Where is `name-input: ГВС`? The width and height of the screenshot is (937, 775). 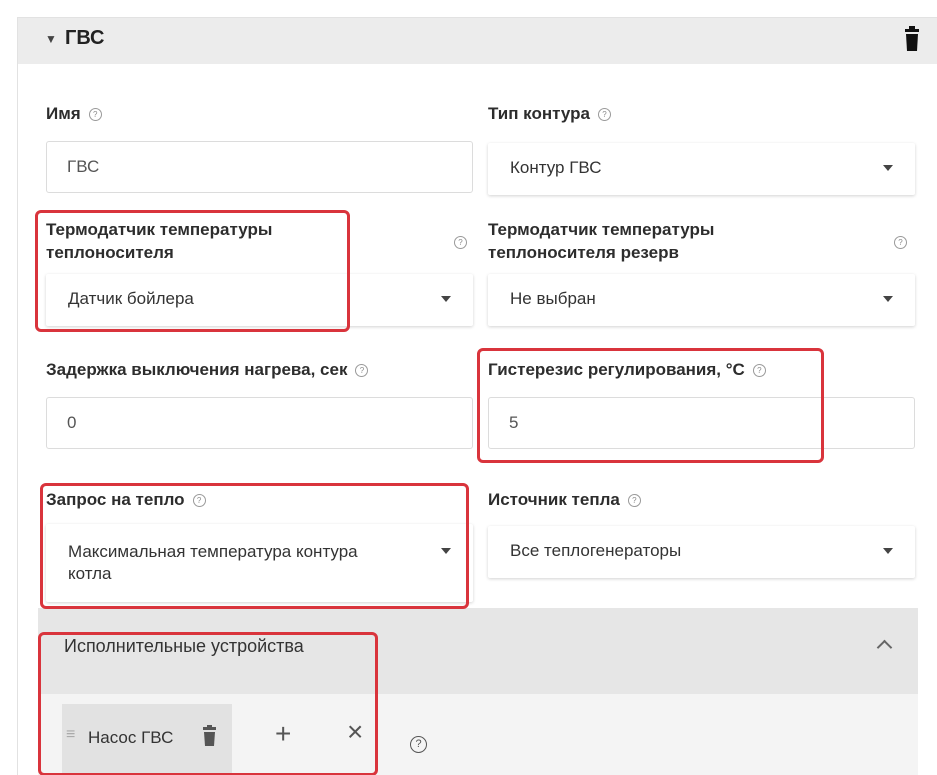
name-input: ГВС is located at coordinates (259, 167).